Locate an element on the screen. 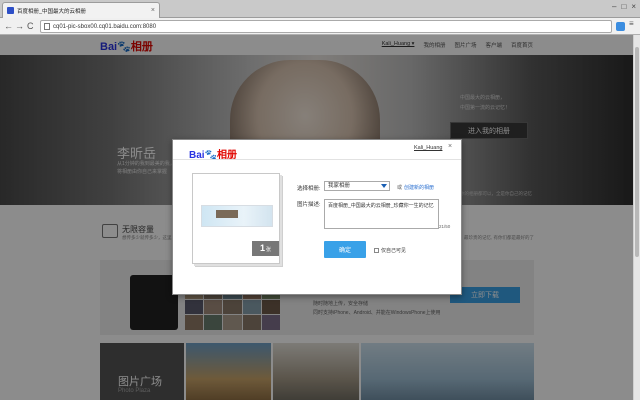 Image resolution: width=640 pixels, height=400 pixels. baidu-favicon-icon is located at coordinates (10, 10).